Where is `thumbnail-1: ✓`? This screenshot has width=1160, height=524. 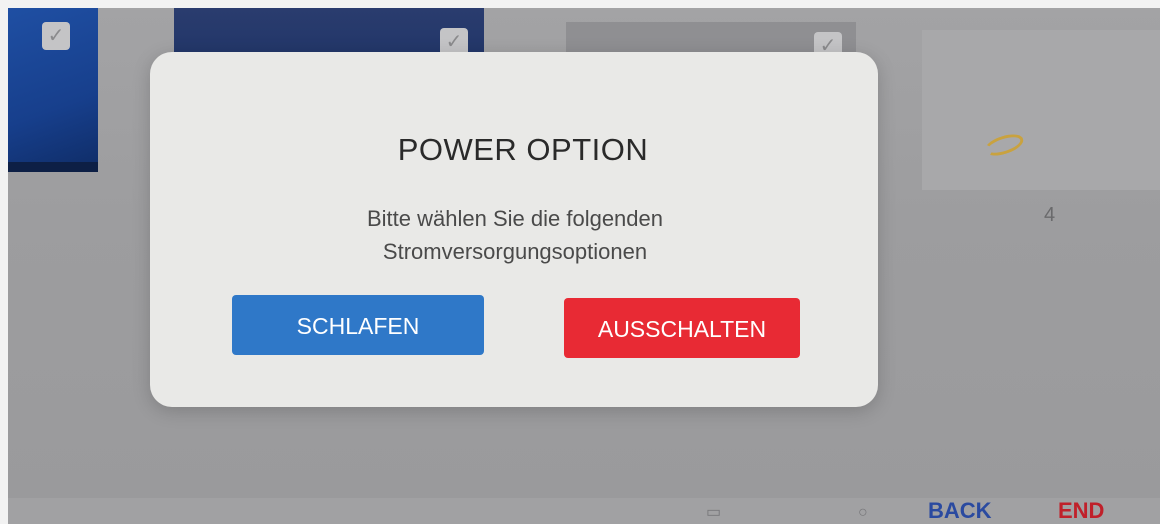
thumbnail-1: ✓ is located at coordinates (53, 90).